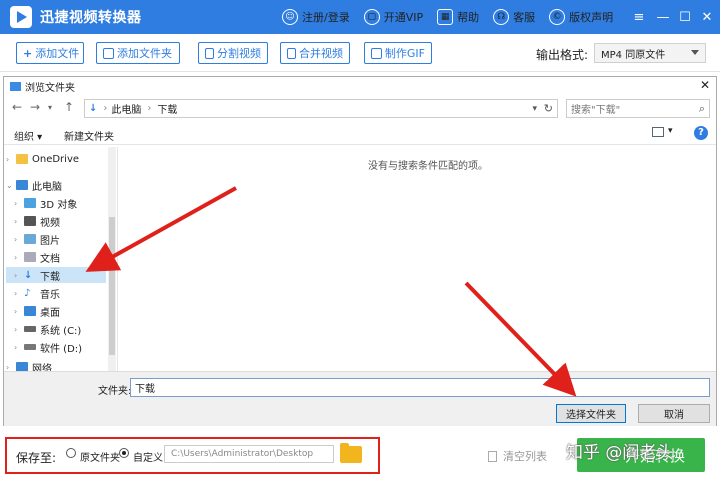 The height and width of the screenshot is (478, 720). I want to click on picture-icon, so click(30, 239).